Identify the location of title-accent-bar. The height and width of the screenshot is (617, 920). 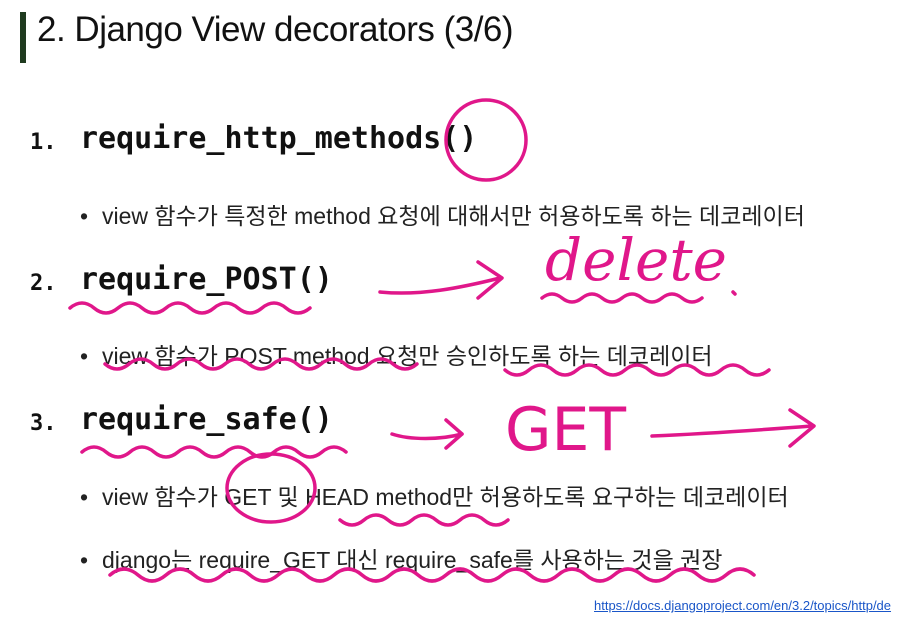
(23, 37).